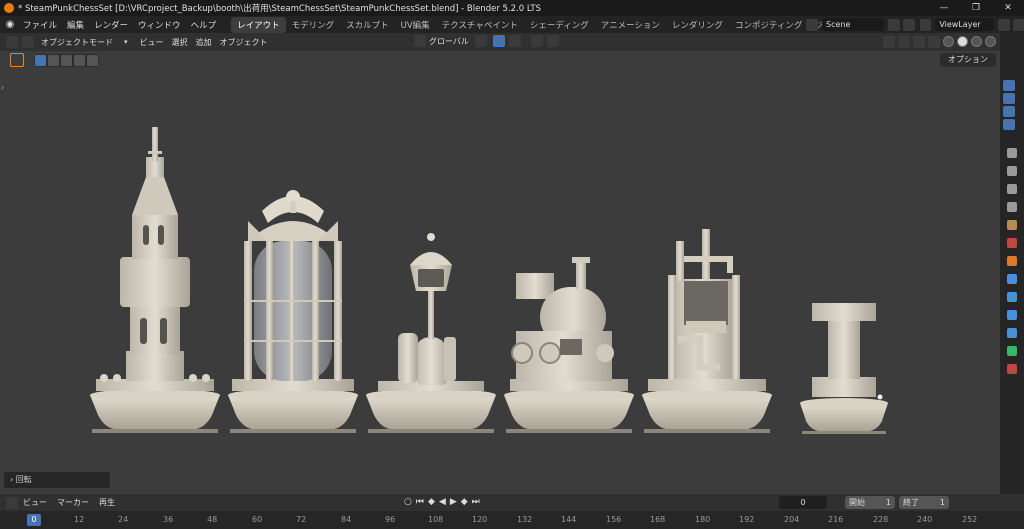  What do you see at coordinates (480, 41) in the screenshot?
I see `pivot-point-icon` at bounding box center [480, 41].